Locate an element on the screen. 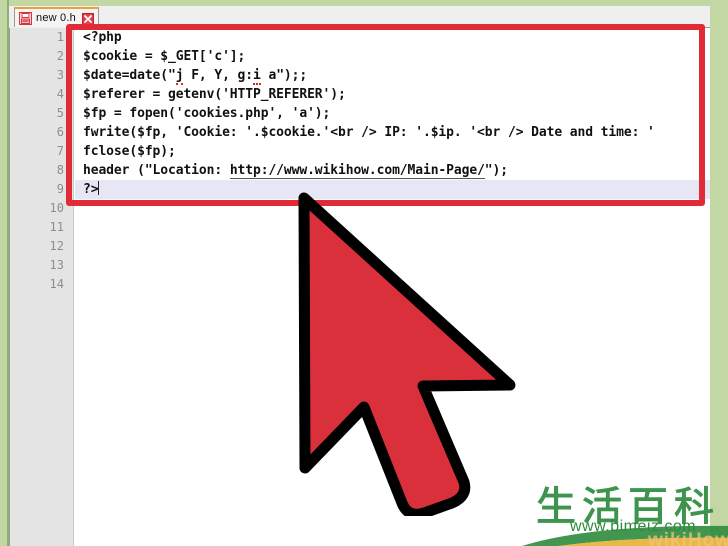  editor-tab-bar: new 0.h is located at coordinates (359, 17).